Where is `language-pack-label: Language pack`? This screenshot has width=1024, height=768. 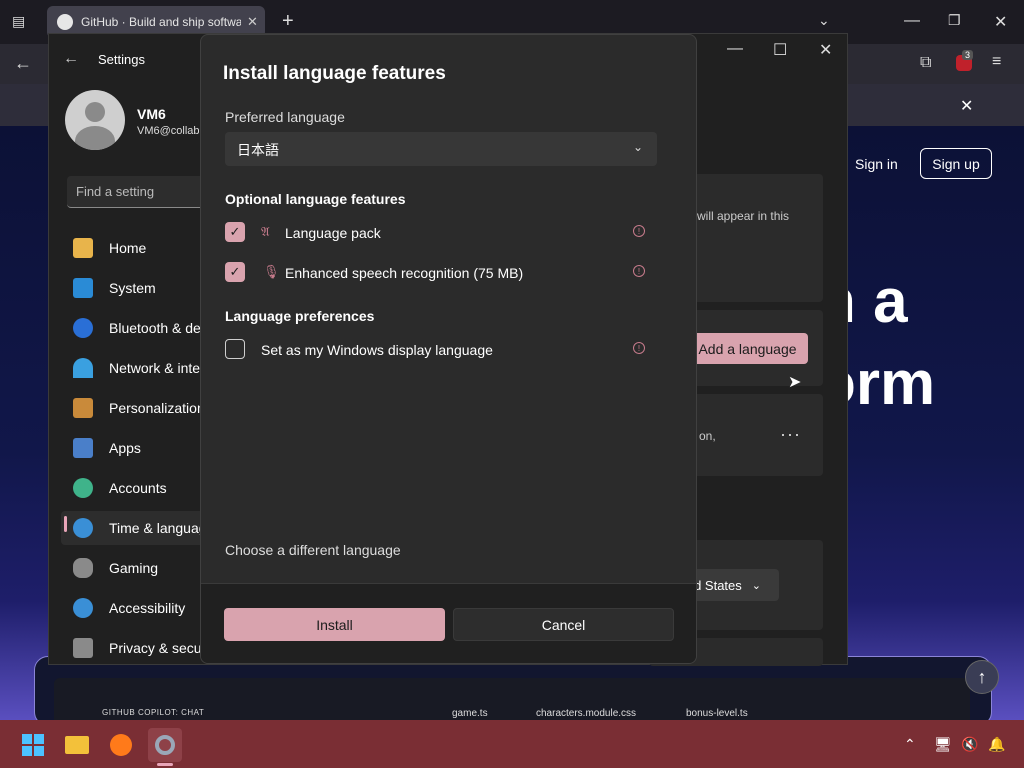 language-pack-label: Language pack is located at coordinates (333, 233).